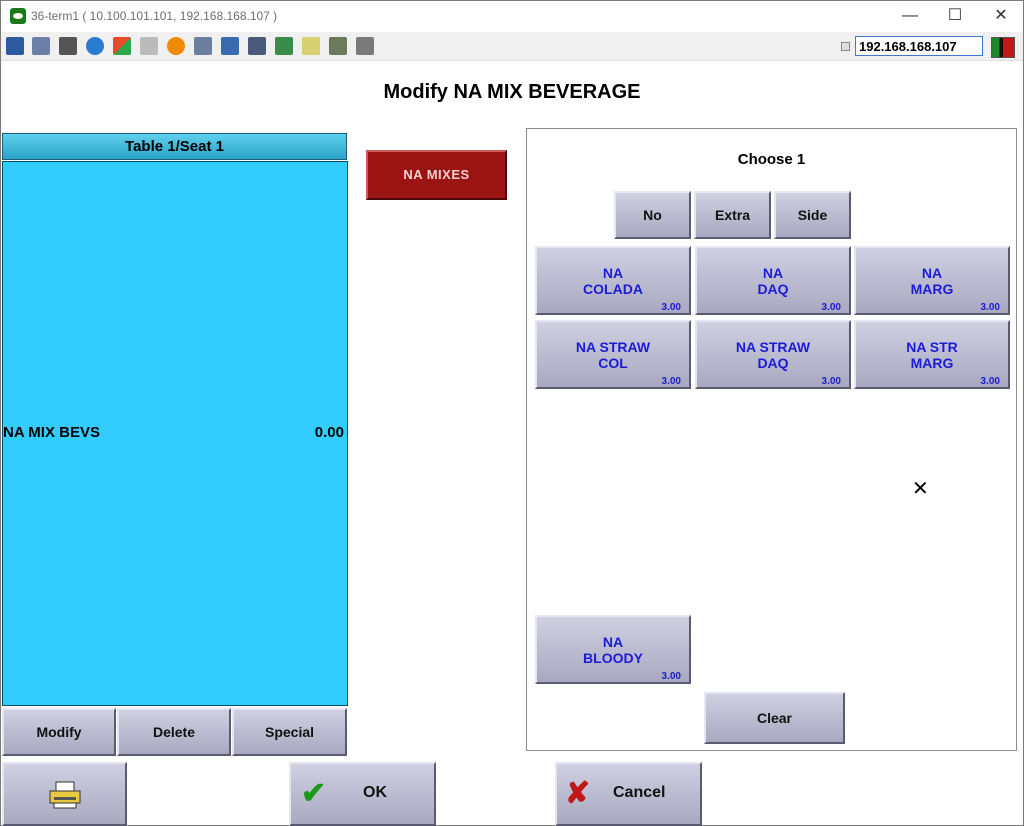  What do you see at coordinates (41, 46) in the screenshot?
I see `windows-icon` at bounding box center [41, 46].